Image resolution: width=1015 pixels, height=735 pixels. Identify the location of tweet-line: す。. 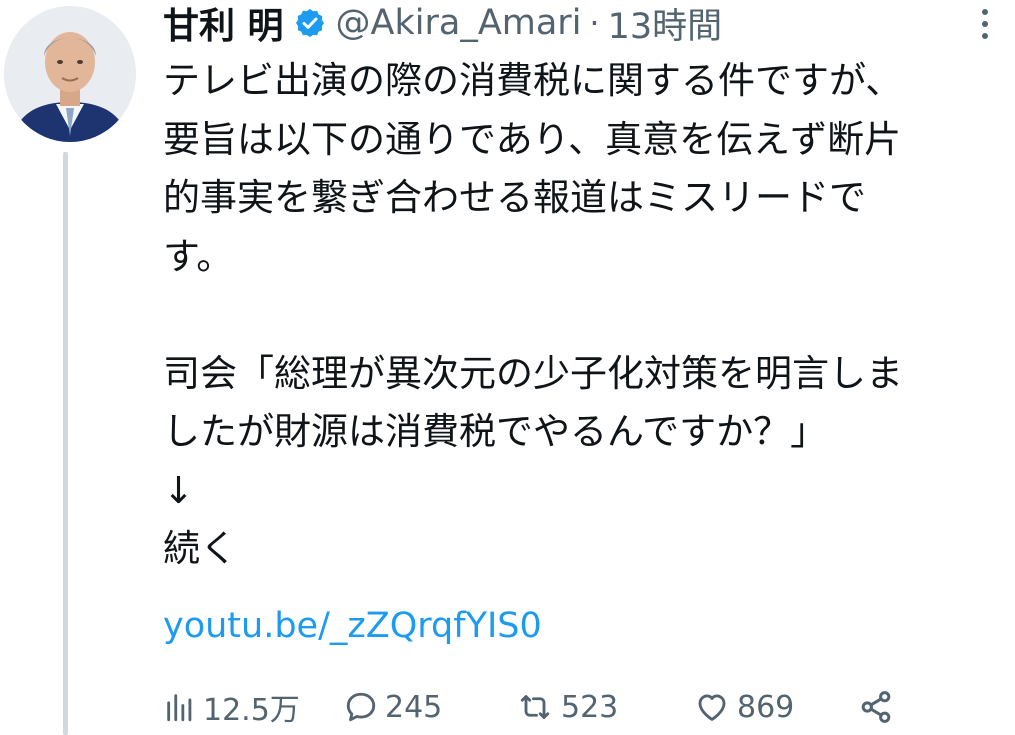
(198, 256).